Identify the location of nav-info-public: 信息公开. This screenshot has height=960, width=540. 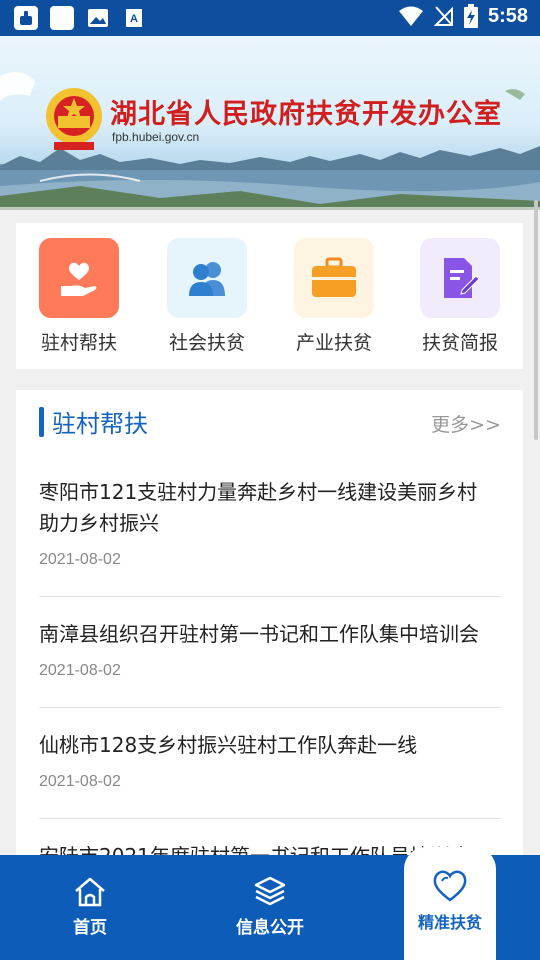
(270, 907).